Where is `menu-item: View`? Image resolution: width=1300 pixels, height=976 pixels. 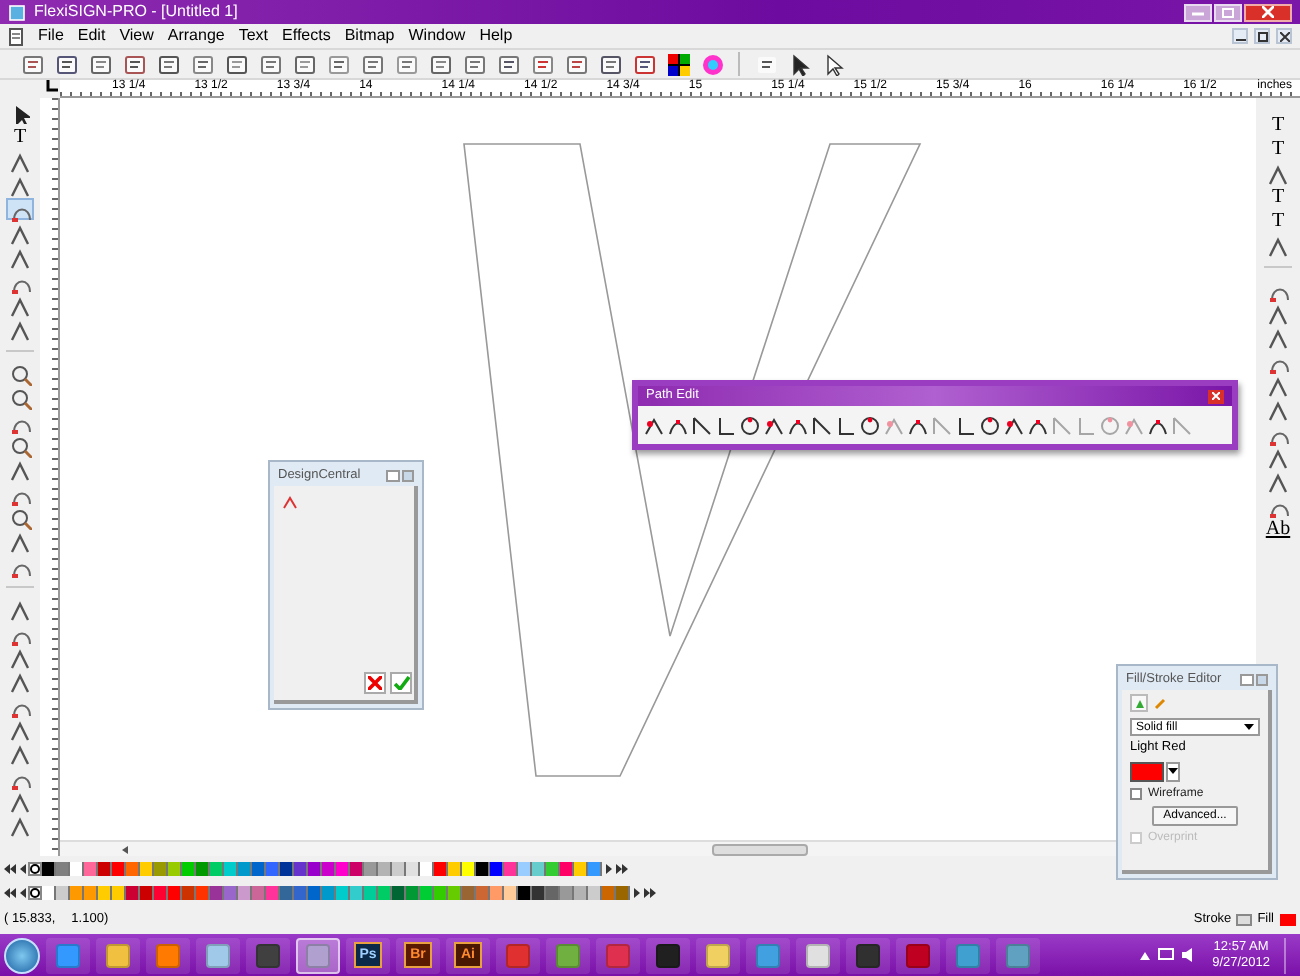
menu-item: View is located at coordinates (136, 36).